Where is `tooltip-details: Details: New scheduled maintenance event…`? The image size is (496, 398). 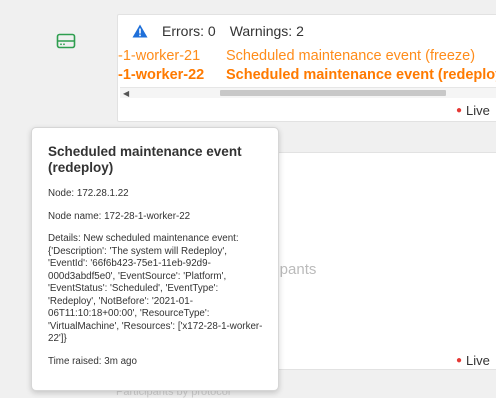 tooltip-details: Details: New scheduled maintenance event… is located at coordinates (155, 288).